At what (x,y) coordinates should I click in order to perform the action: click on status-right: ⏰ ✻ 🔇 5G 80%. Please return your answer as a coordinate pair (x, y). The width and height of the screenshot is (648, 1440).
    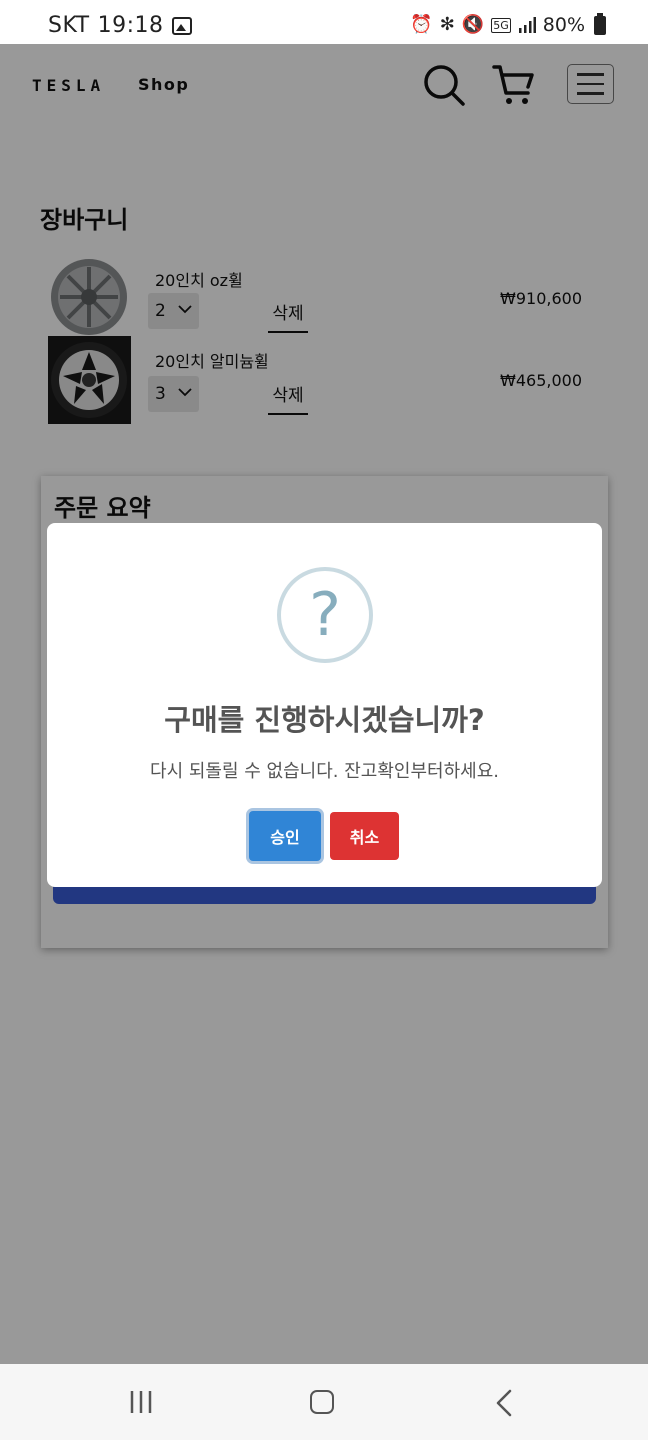
    Looking at the image, I should click on (508, 24).